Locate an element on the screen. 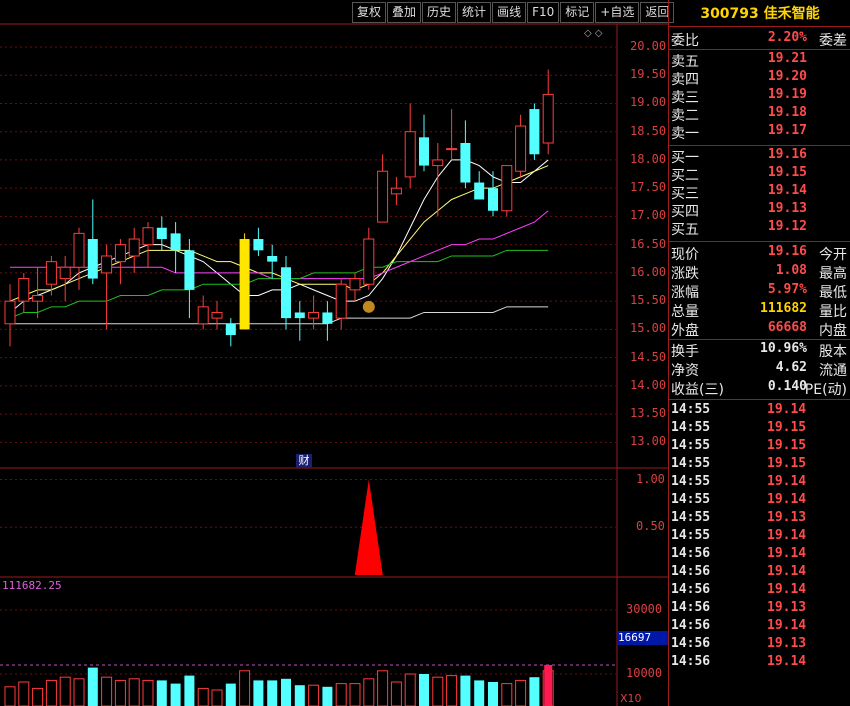 This screenshot has width=850, height=706. stat-row: 总量 111682 量比 is located at coordinates (760, 310).